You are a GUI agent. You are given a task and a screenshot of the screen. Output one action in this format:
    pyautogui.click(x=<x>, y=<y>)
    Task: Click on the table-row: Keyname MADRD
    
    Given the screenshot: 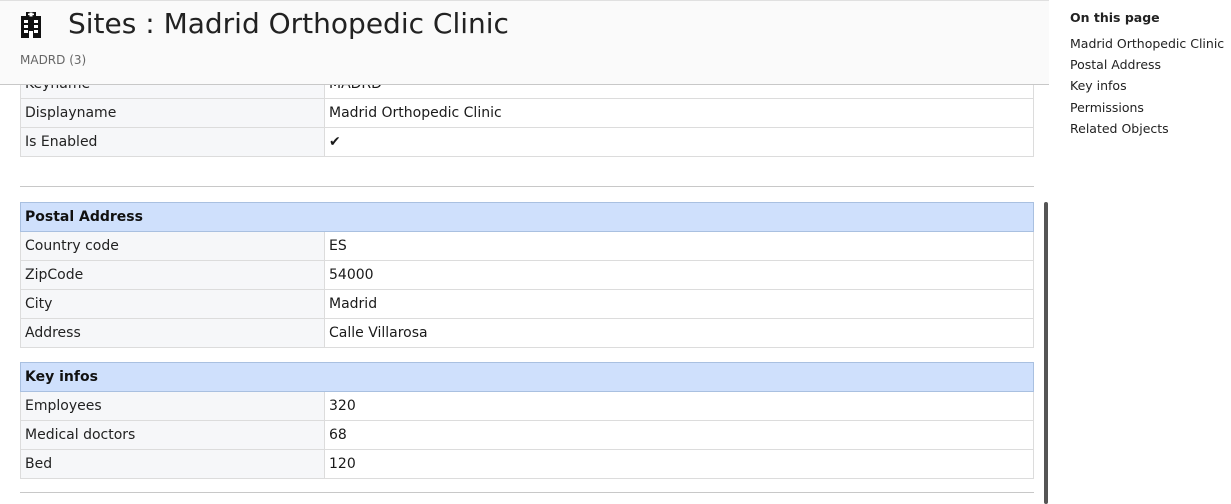 What is the action you would take?
    pyautogui.click(x=527, y=92)
    